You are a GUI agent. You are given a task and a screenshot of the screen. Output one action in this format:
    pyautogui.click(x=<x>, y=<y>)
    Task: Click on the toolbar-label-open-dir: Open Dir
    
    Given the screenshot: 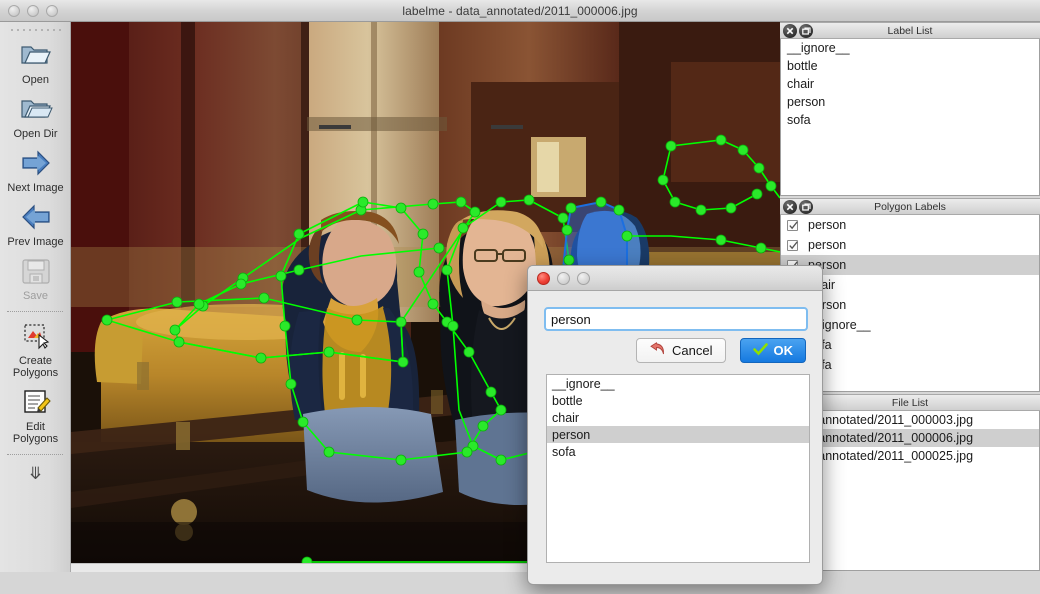 What is the action you would take?
    pyautogui.click(x=35, y=134)
    